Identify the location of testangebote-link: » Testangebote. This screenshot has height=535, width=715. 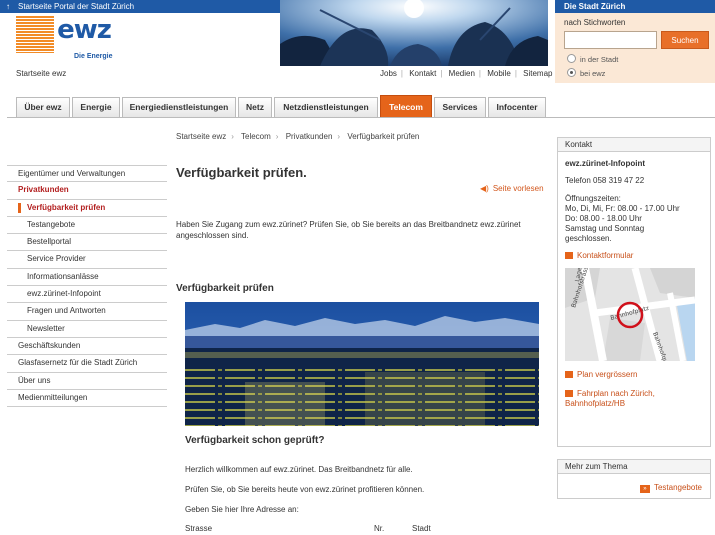
(670, 488).